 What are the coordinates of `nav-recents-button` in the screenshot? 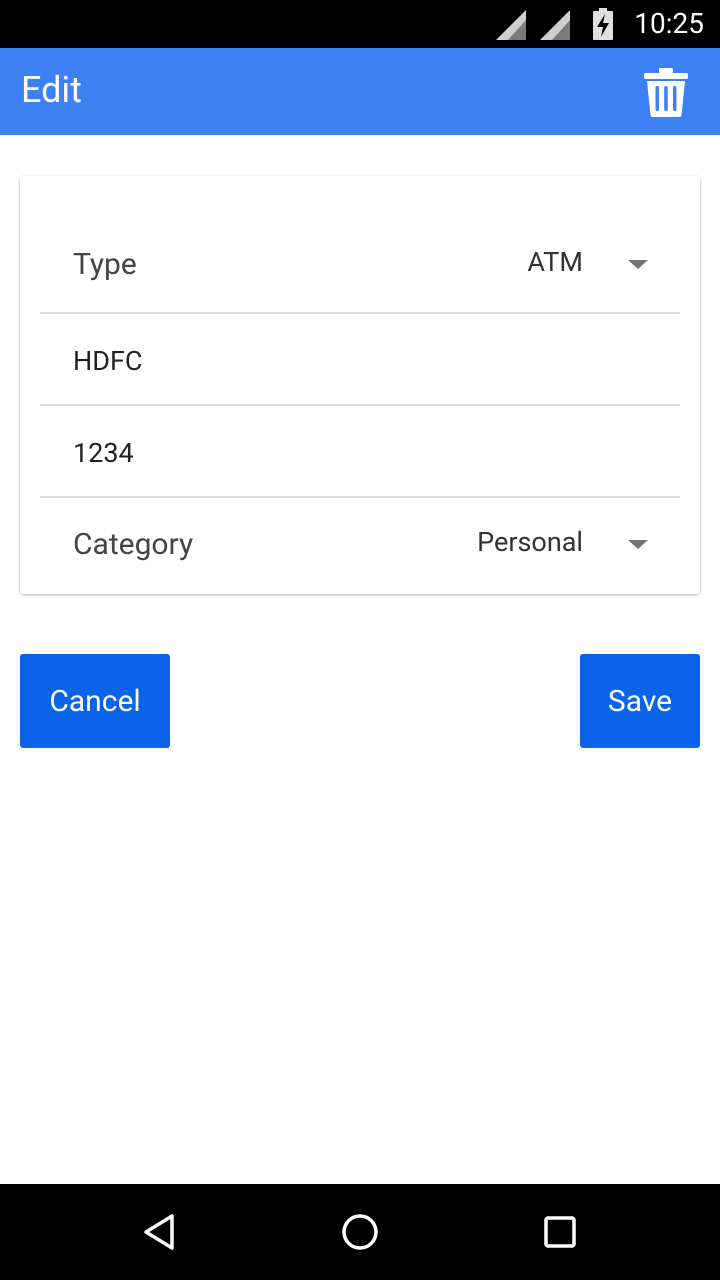 It's located at (560, 1232).